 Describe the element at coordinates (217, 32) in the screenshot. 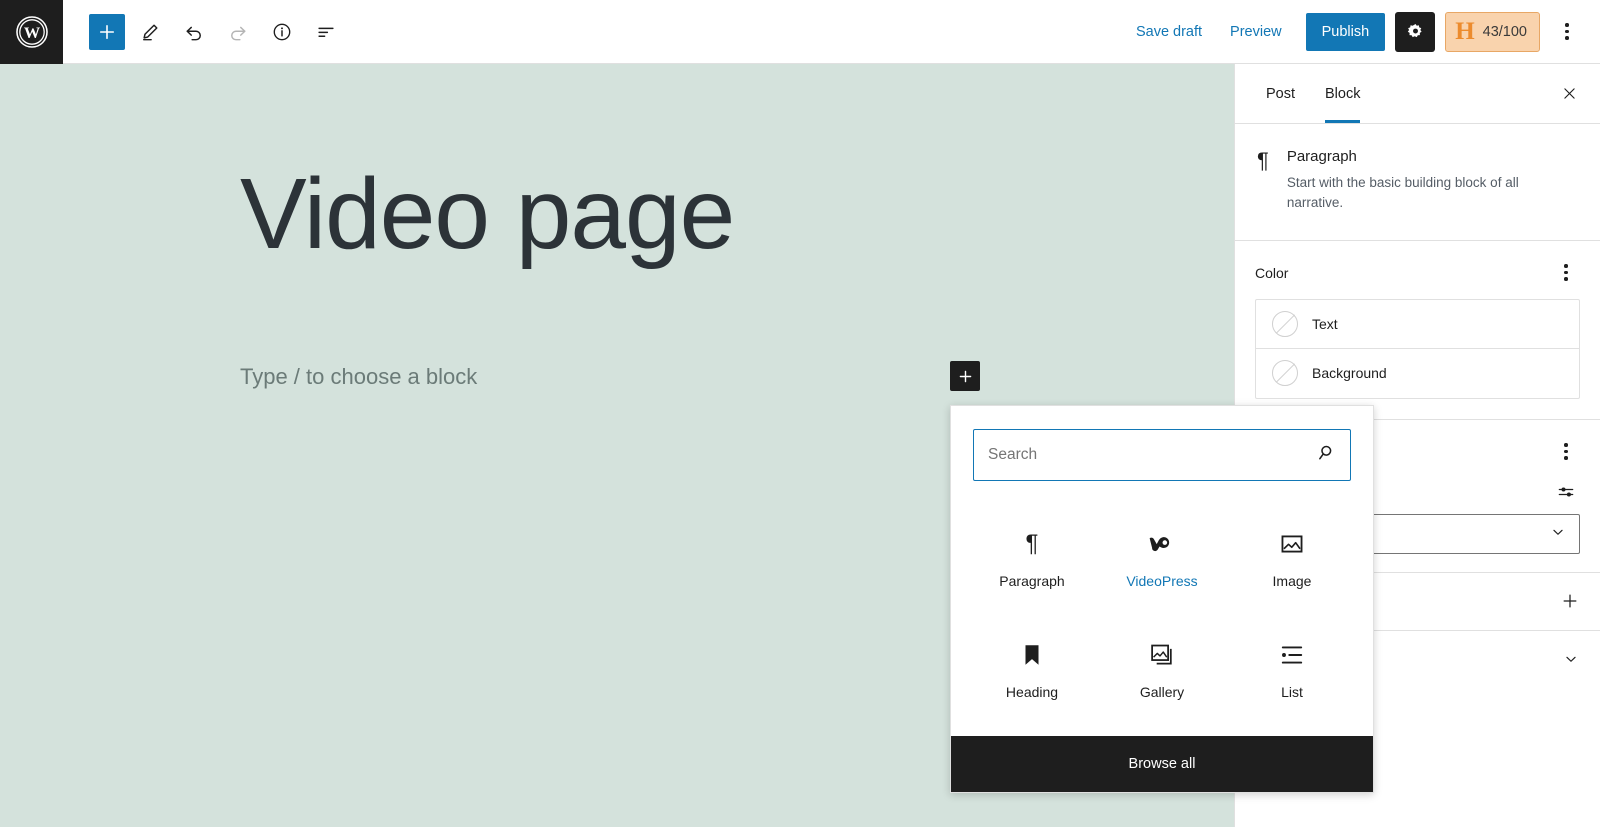

I see `toolbar-left-group` at that location.